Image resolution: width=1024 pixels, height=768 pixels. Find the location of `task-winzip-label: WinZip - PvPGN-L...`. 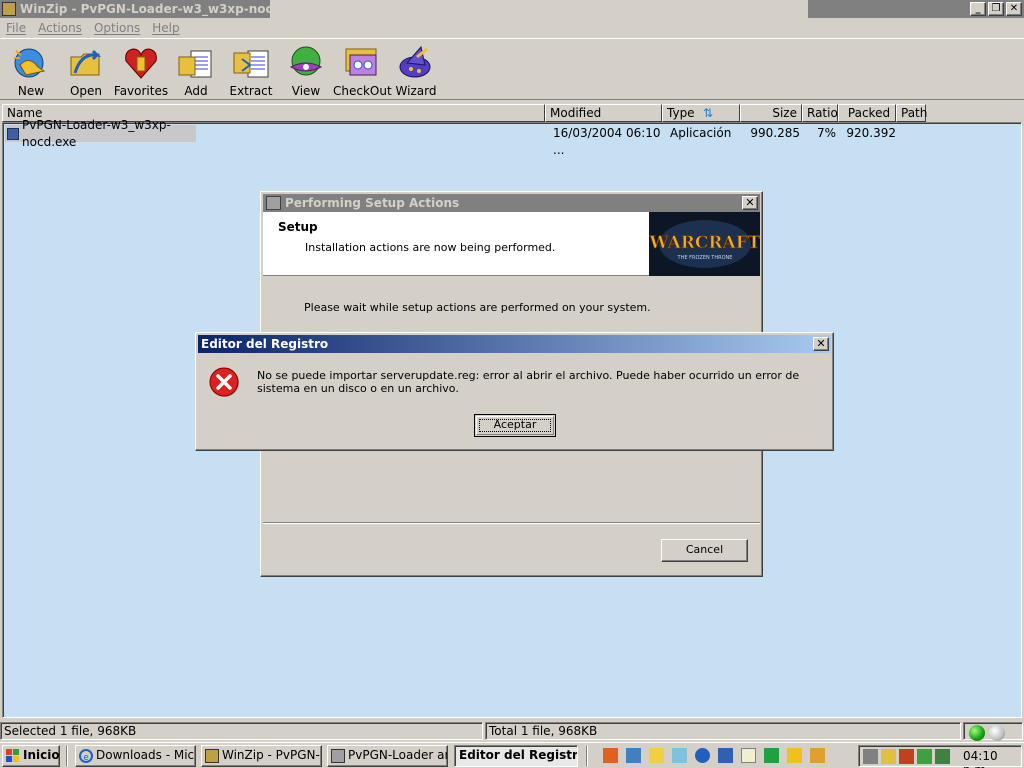

task-winzip-label: WinZip - PvPGN-L... is located at coordinates (271, 755).